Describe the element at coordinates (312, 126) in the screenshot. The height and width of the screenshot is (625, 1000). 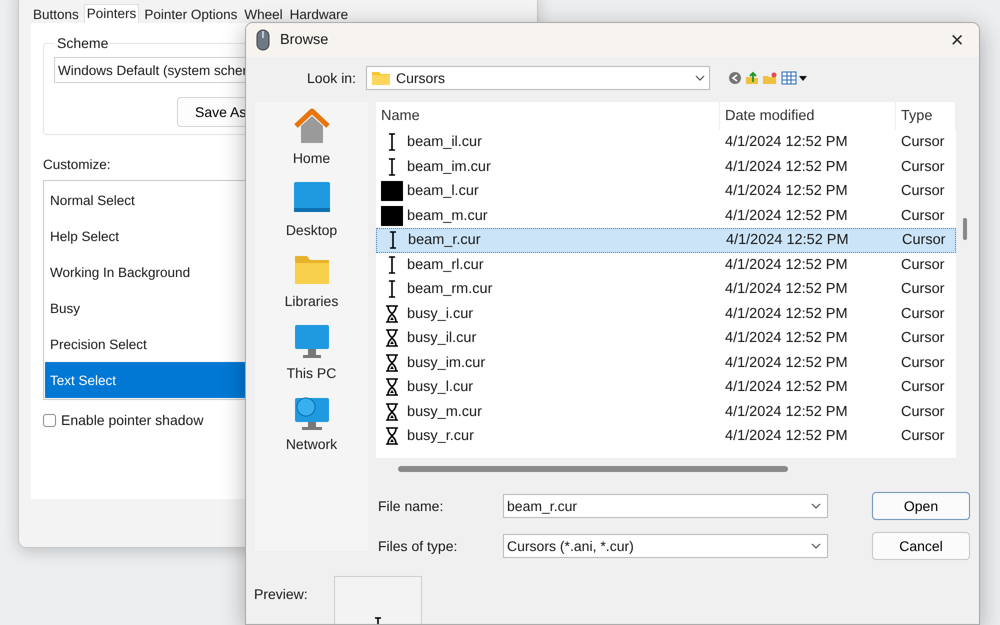
I see `home-icon` at that location.